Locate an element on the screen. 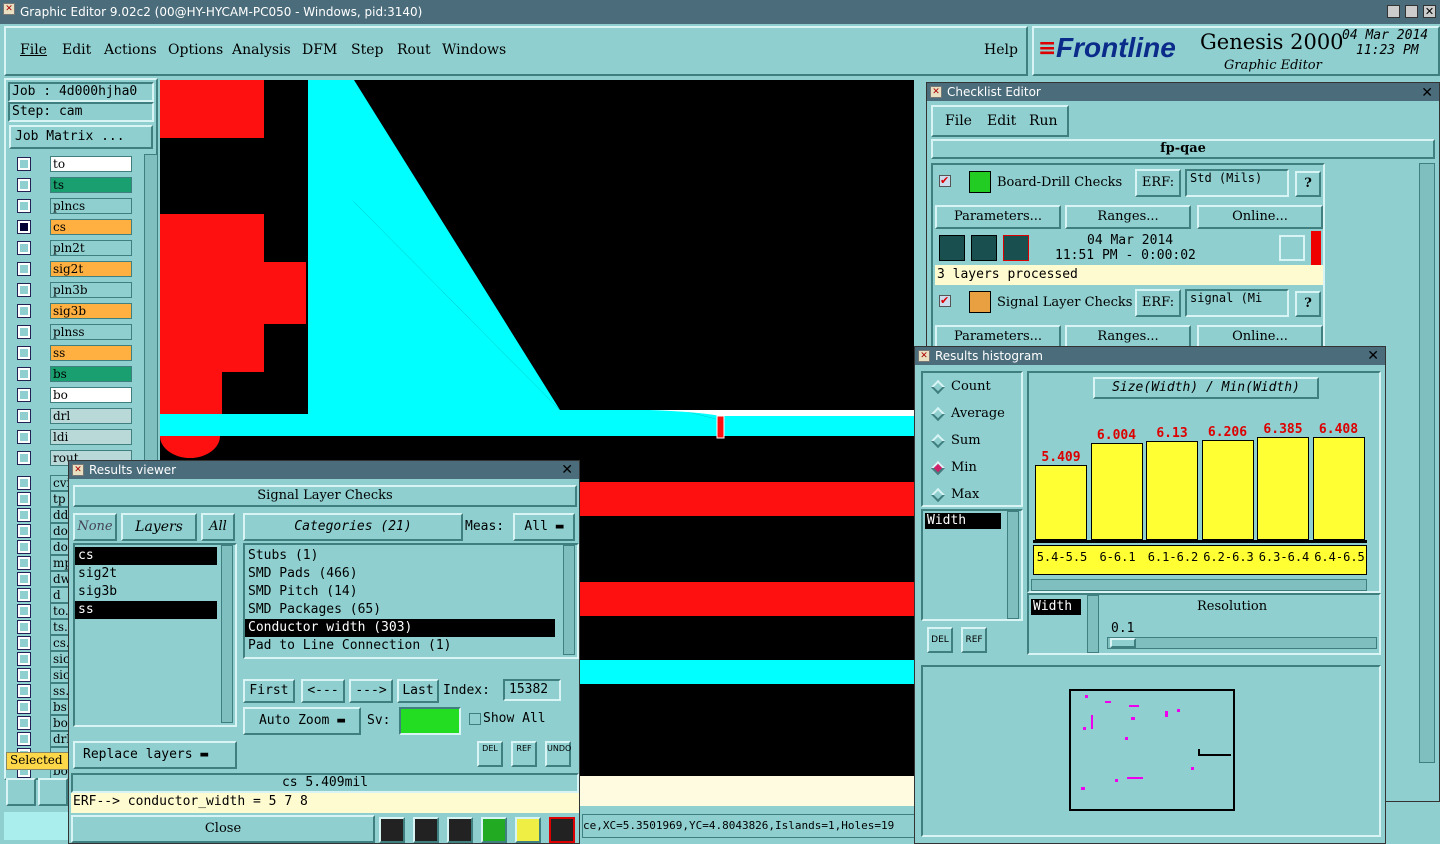 The width and height of the screenshot is (1440, 844). prev-button: <--- is located at coordinates (323, 691).